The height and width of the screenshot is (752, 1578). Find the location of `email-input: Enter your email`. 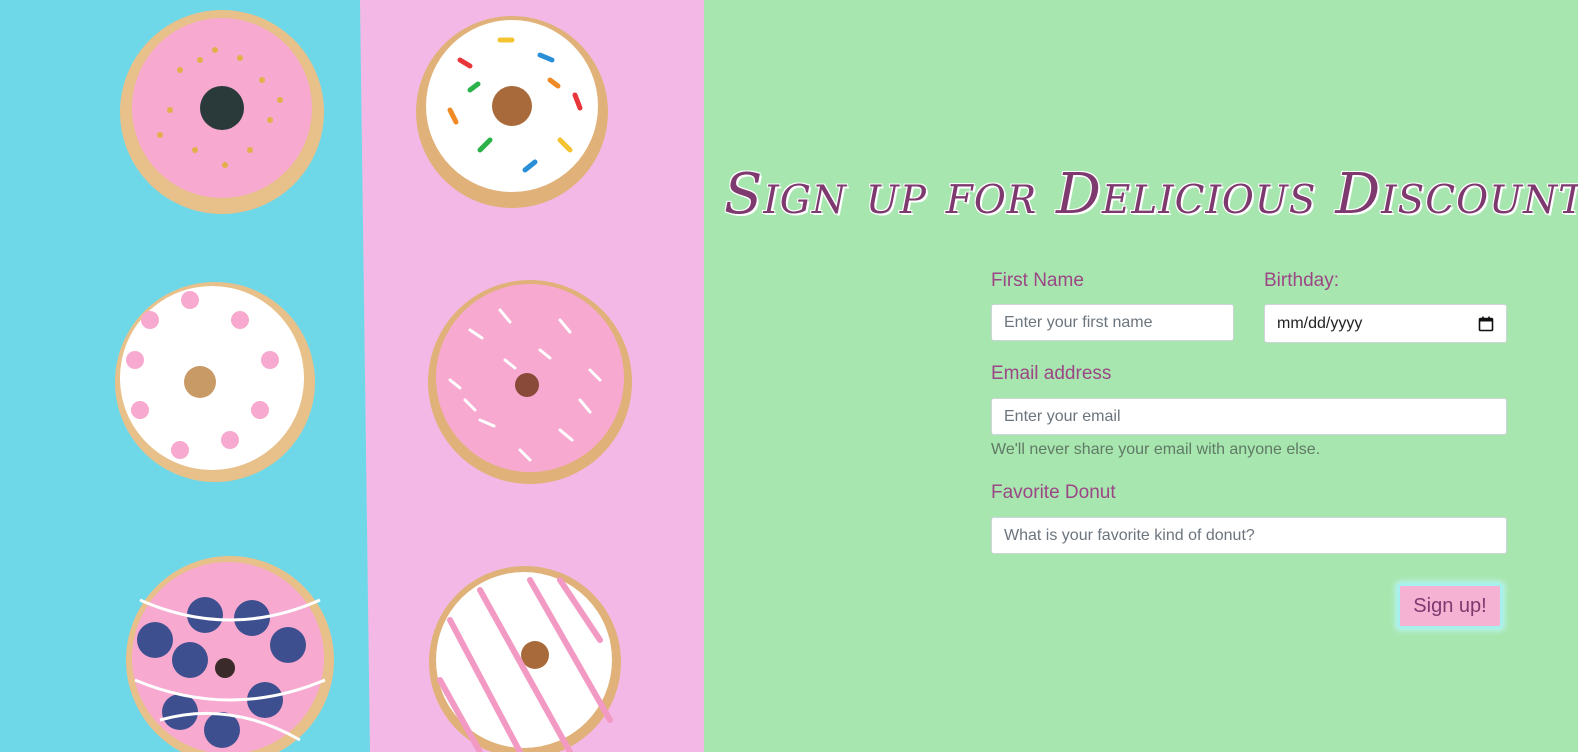

email-input: Enter your email is located at coordinates (1249, 416).